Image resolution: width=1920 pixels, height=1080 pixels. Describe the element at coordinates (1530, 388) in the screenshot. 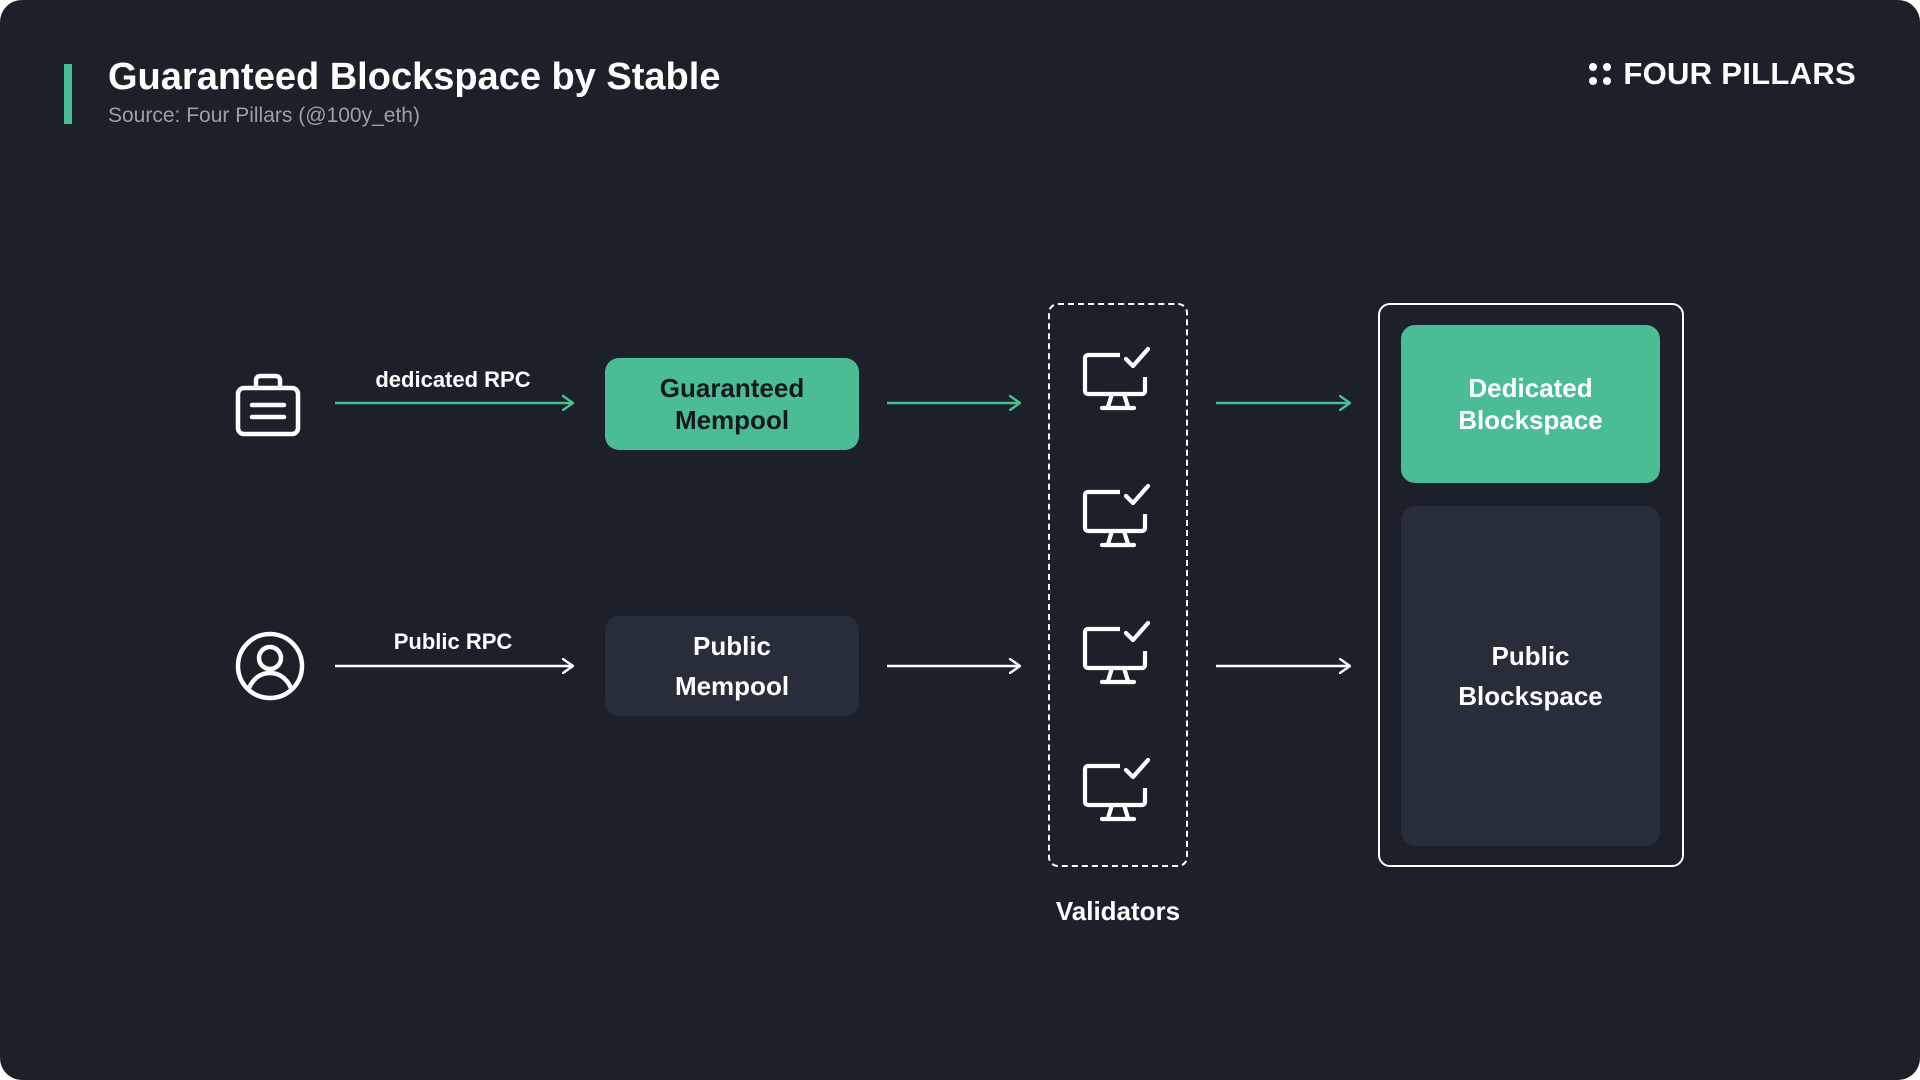

I see `dedicated-blockspace-line1: Dedicated` at that location.